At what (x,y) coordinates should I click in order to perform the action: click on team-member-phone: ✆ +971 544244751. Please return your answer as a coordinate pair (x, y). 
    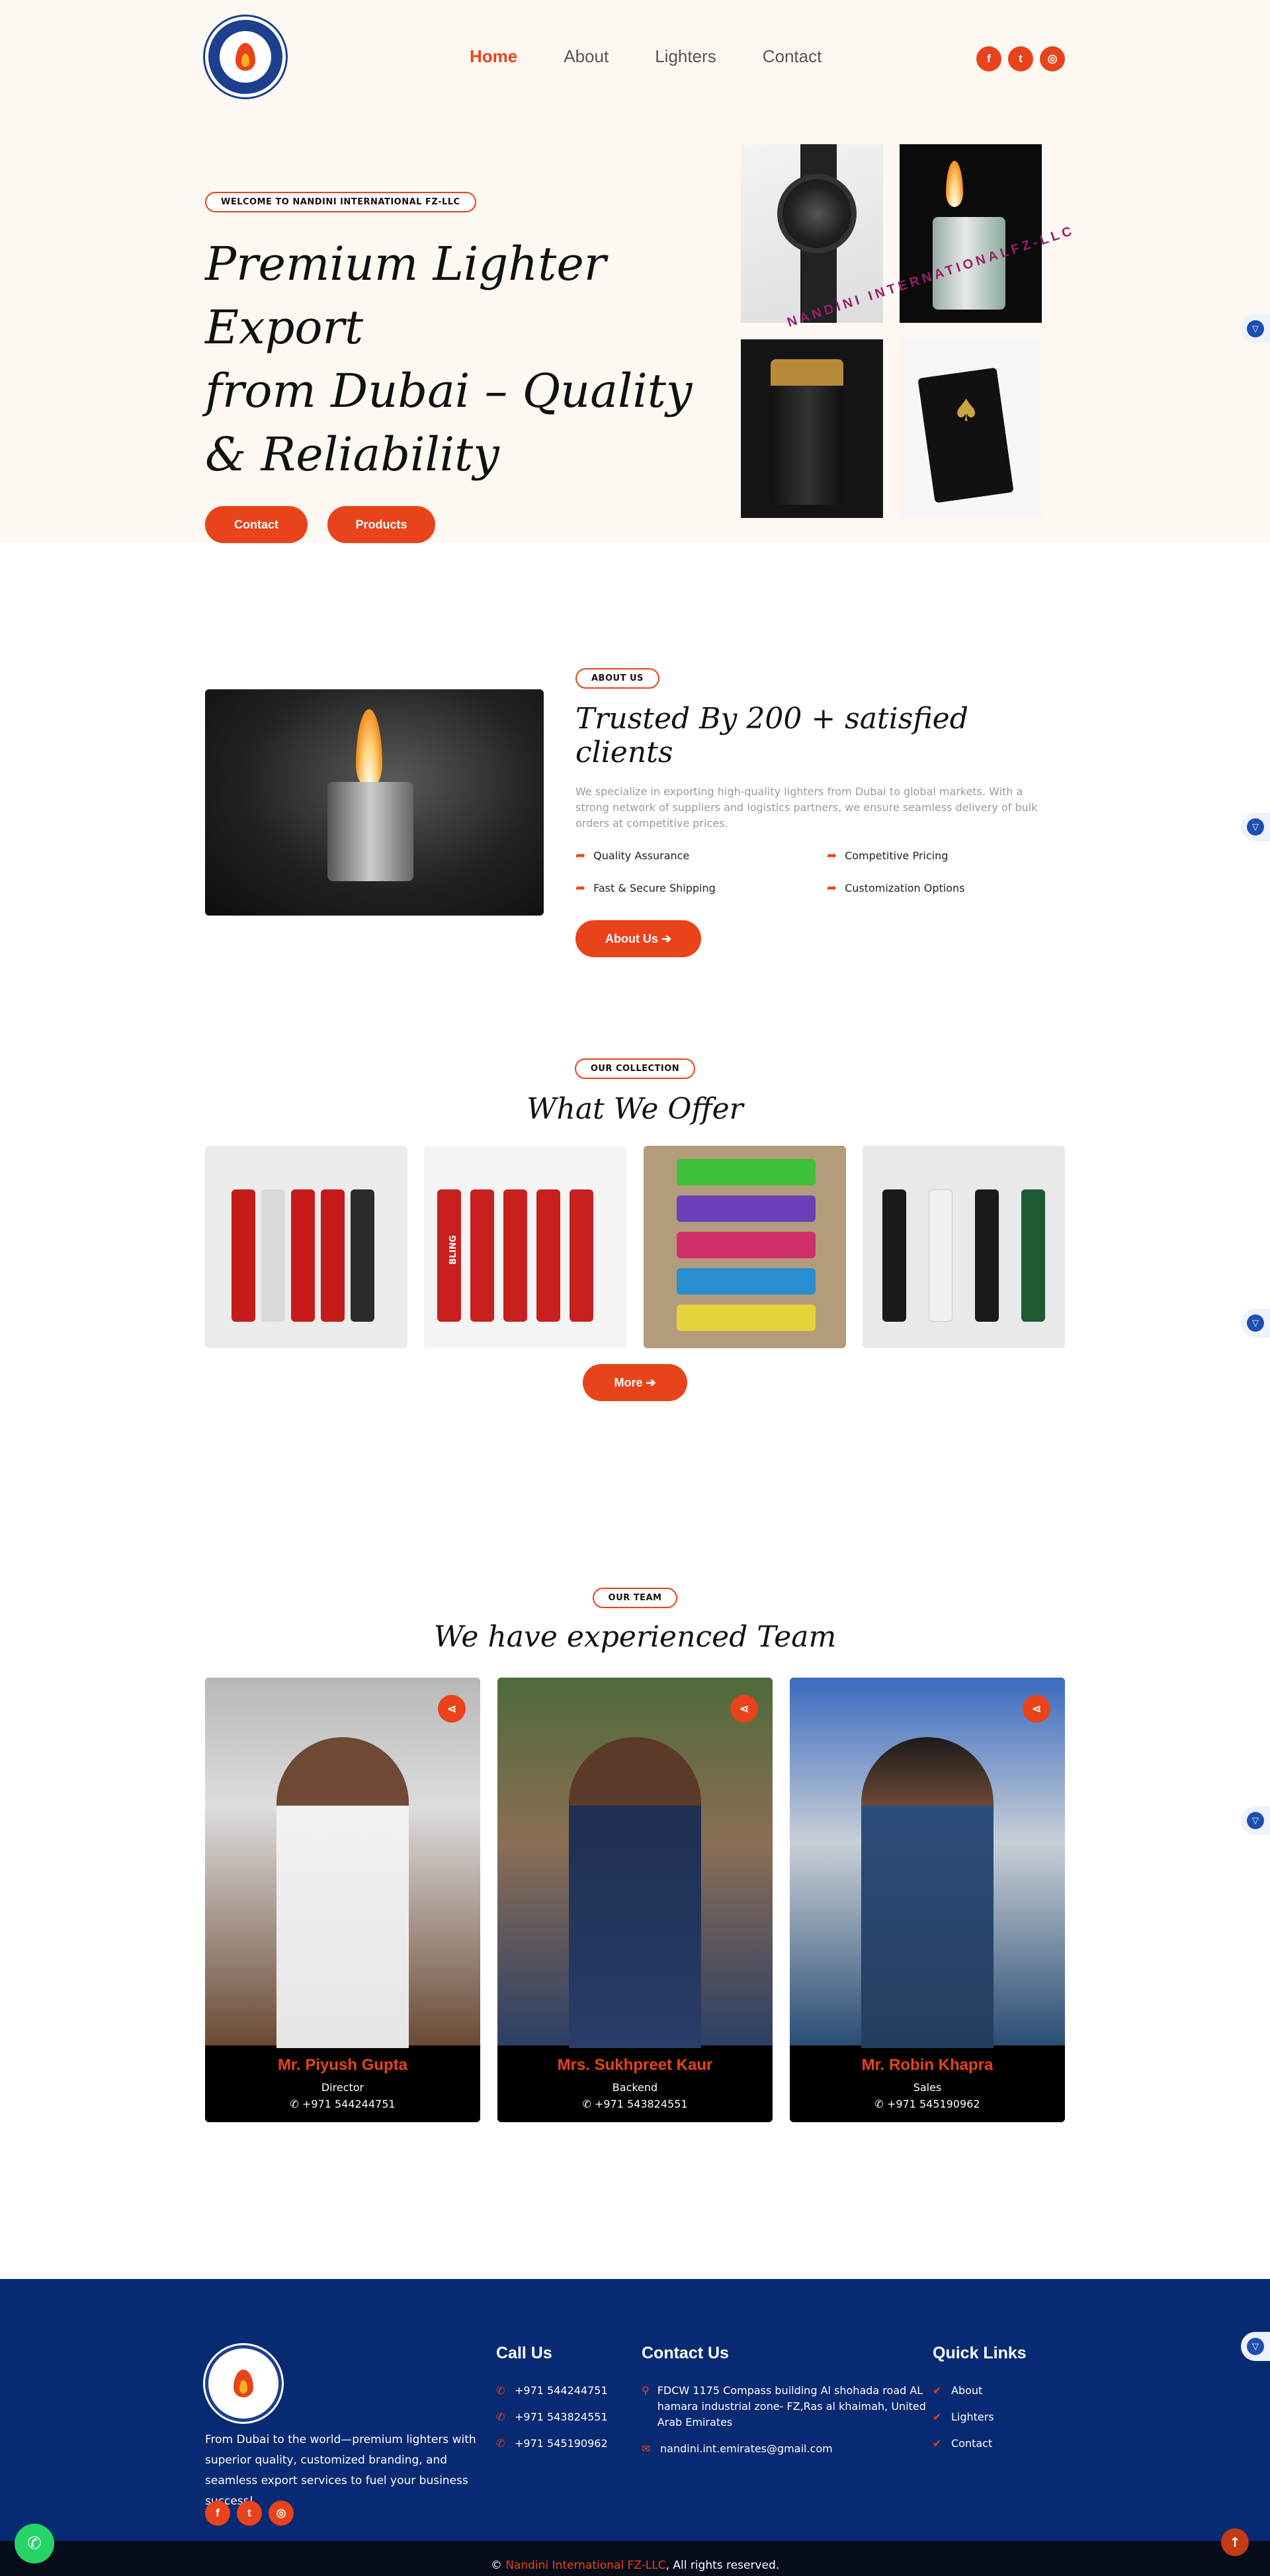
    Looking at the image, I should click on (343, 2104).